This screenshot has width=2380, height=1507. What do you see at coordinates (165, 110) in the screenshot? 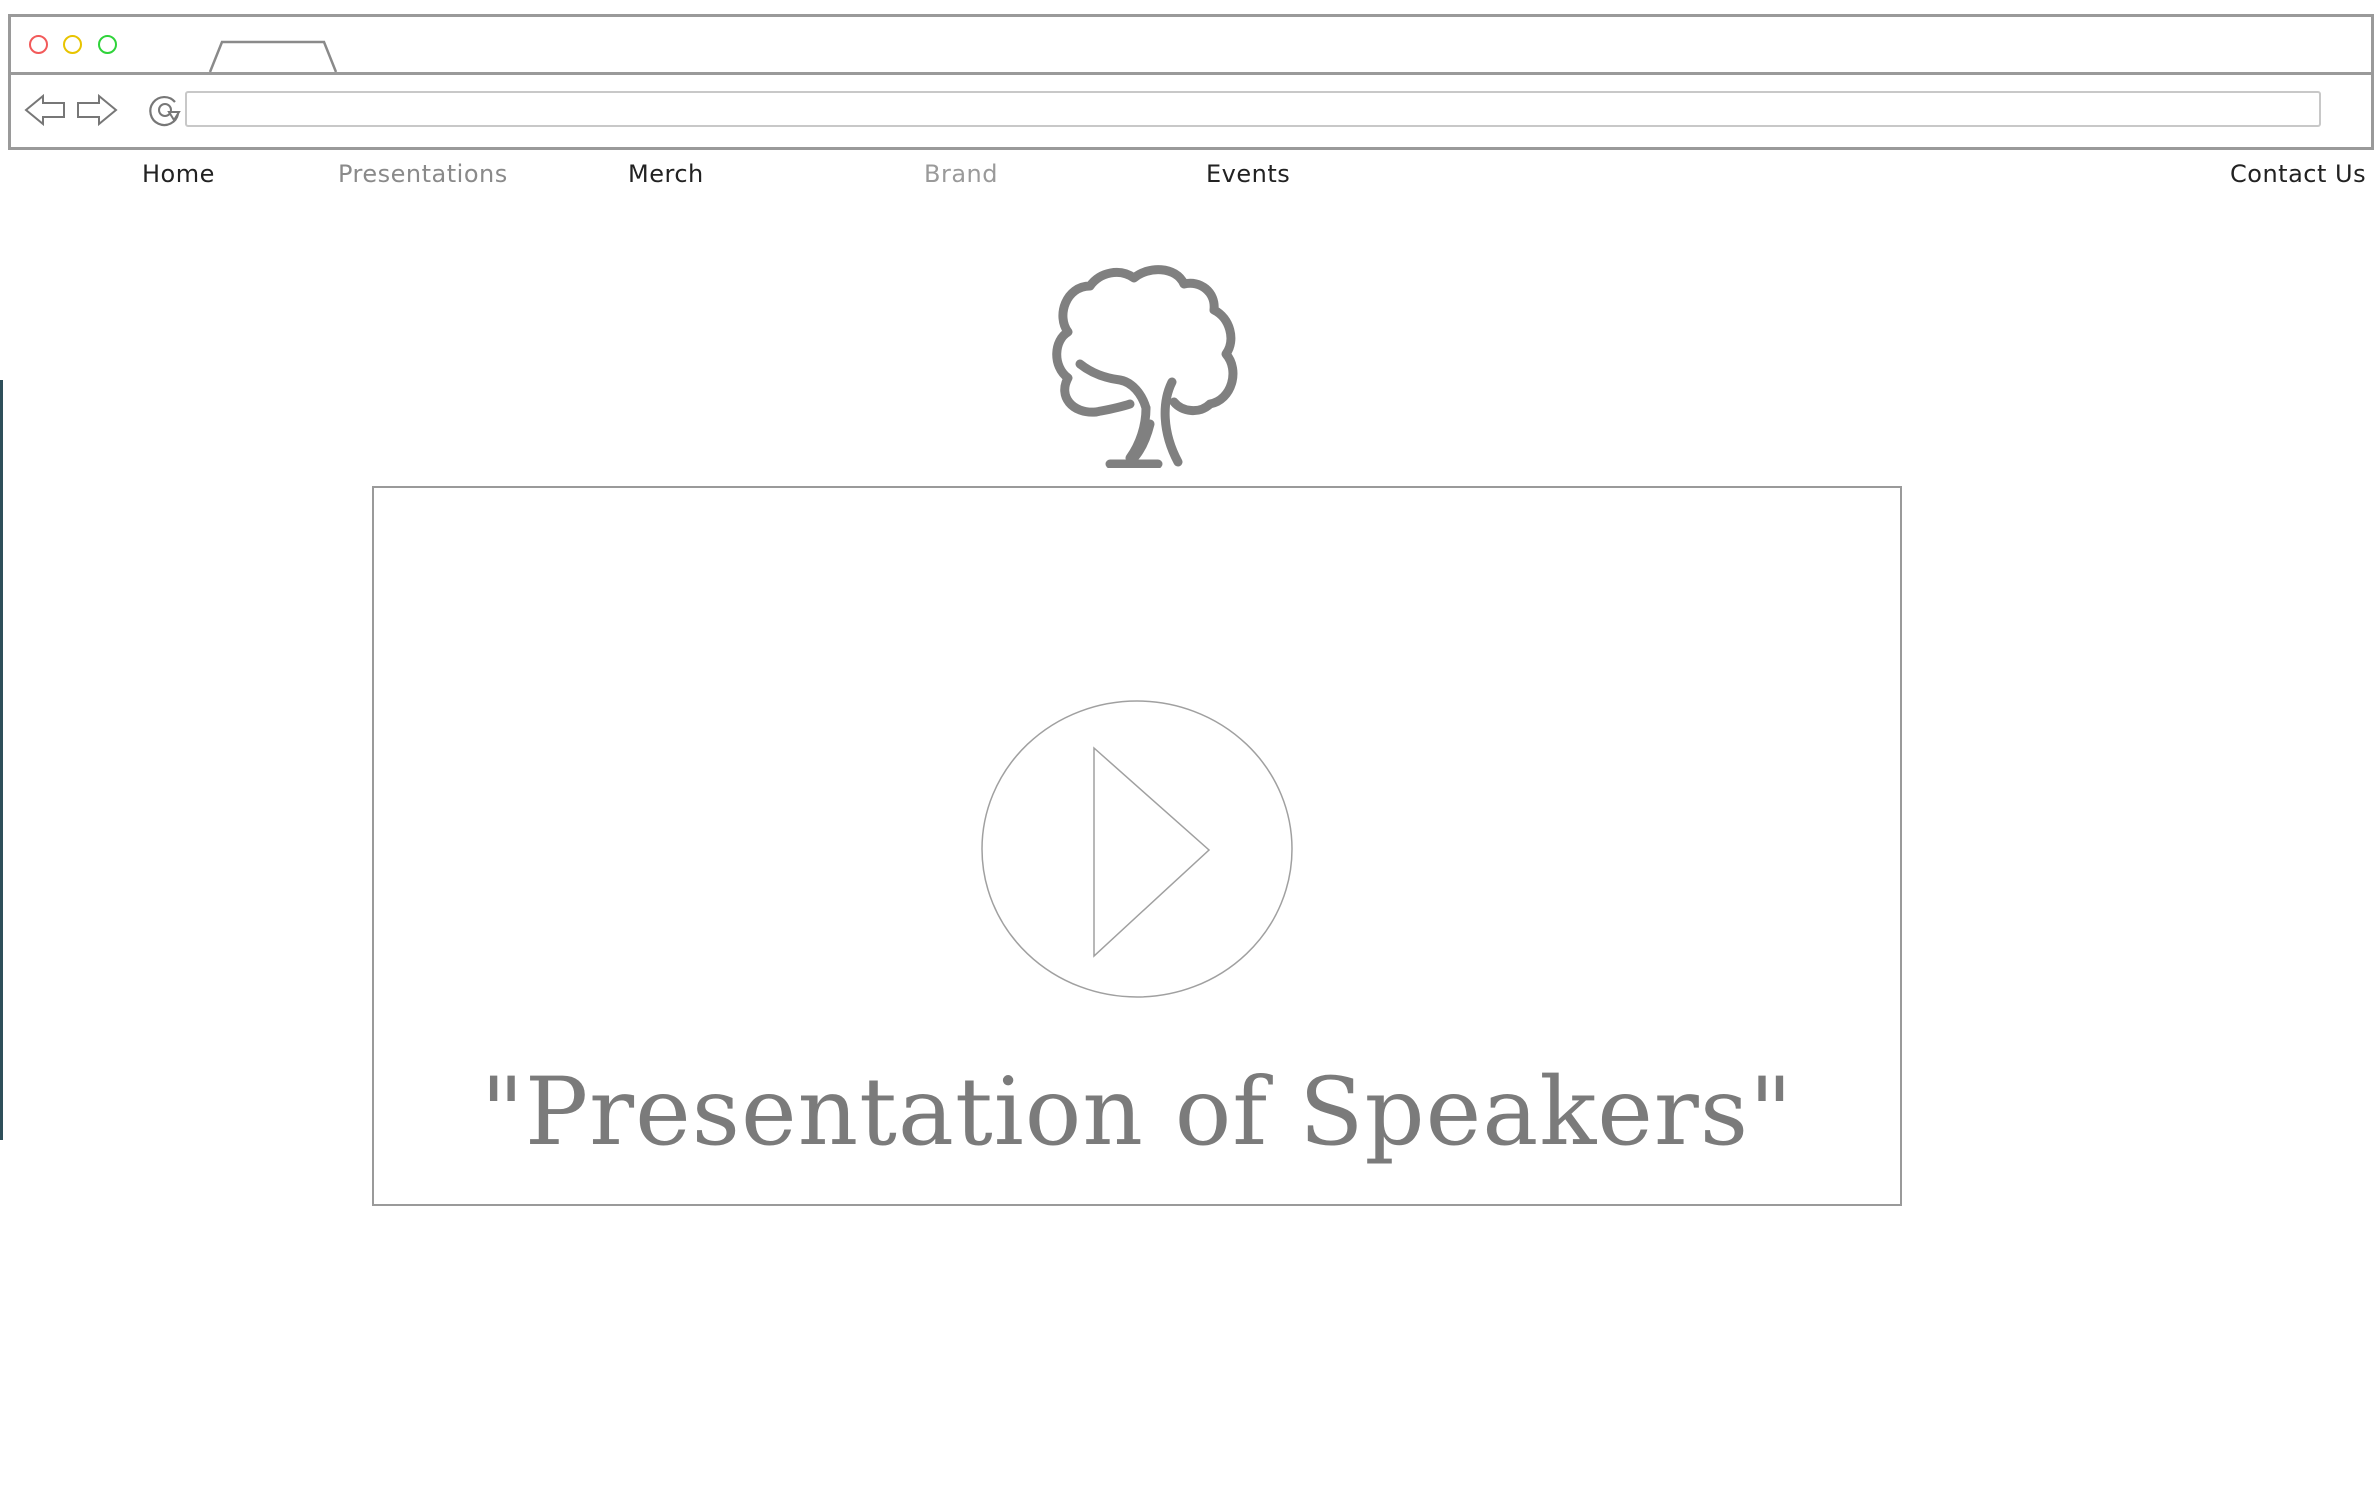
I see `reload-icon` at bounding box center [165, 110].